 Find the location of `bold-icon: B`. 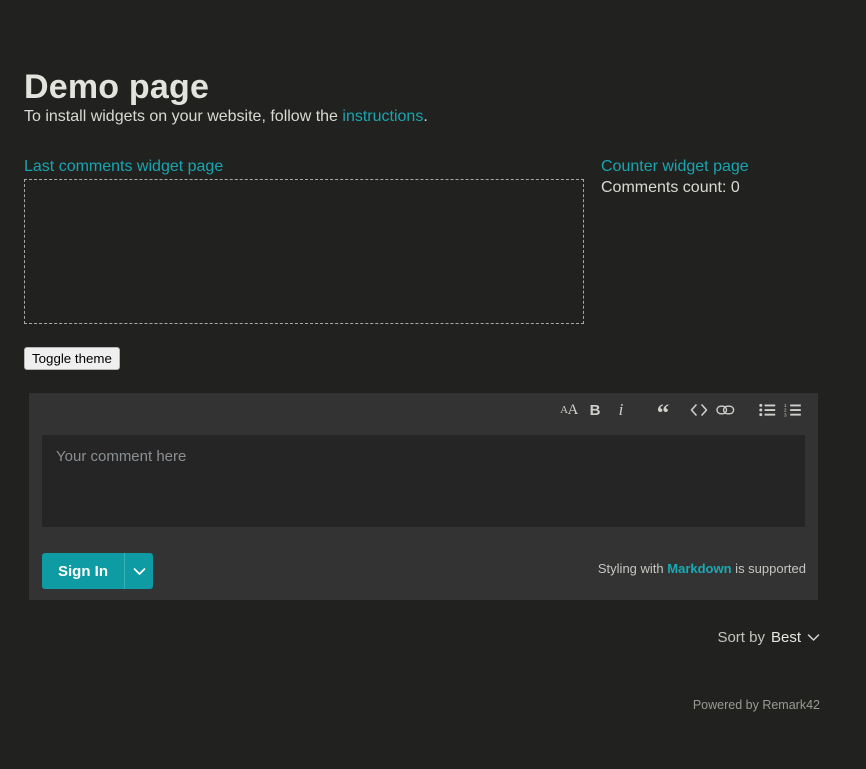

bold-icon: B is located at coordinates (595, 410).